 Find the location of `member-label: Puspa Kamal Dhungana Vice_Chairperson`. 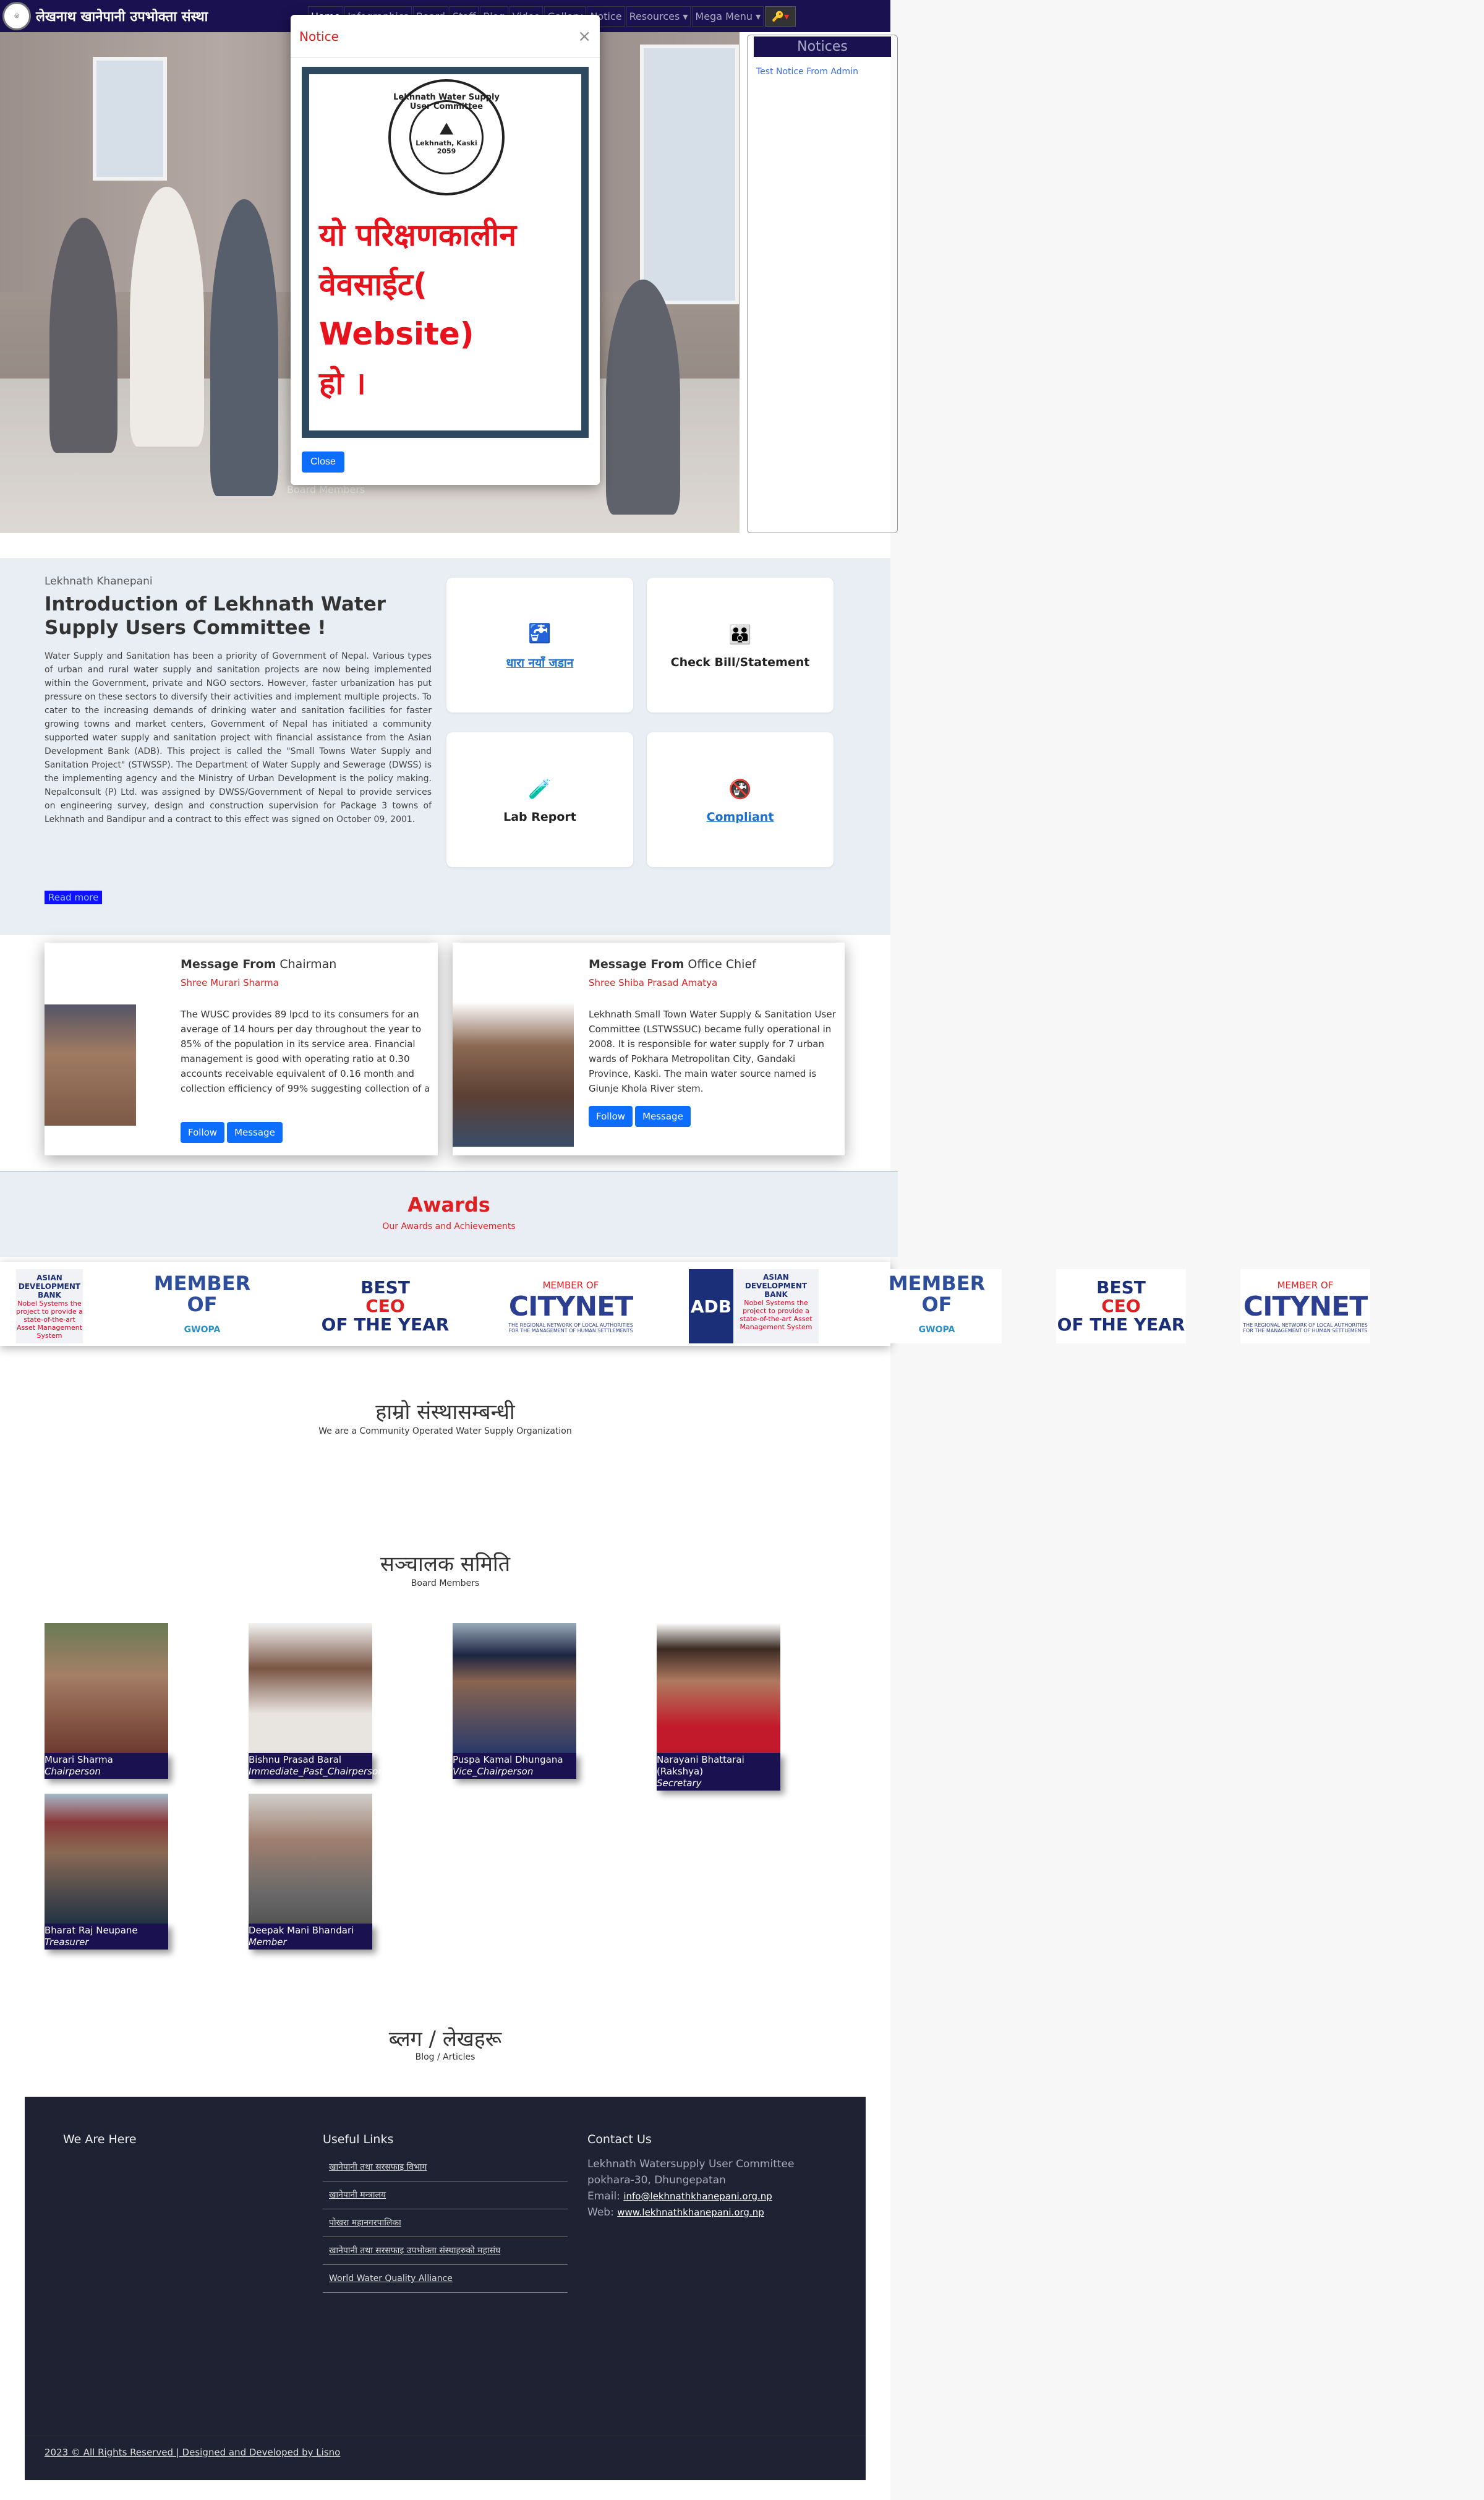

member-label: Puspa Kamal Dhungana Vice_Chairperson is located at coordinates (514, 1766).